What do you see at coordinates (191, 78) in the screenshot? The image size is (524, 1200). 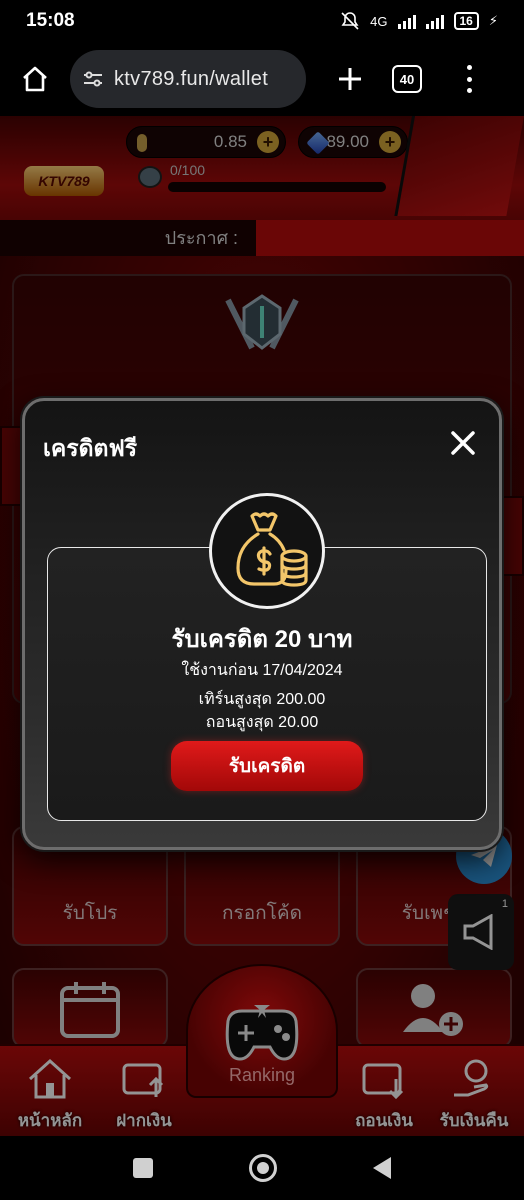 I see `url-text: ktv789.fun/wallet` at bounding box center [191, 78].